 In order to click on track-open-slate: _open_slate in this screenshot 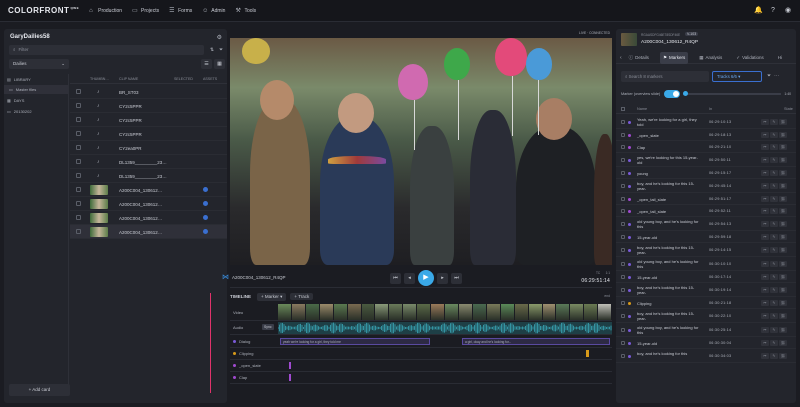, I will do `click(421, 366)`.